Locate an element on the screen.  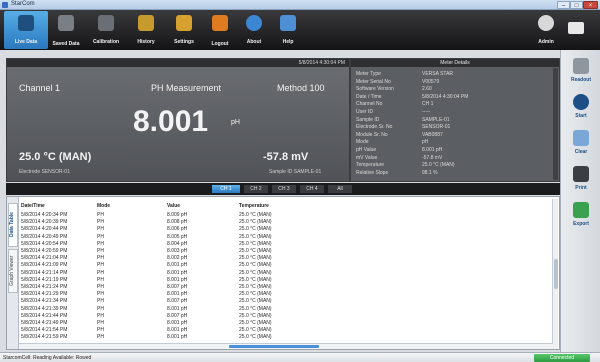
tab-ch1: CH 1 is located at coordinates (226, 189).